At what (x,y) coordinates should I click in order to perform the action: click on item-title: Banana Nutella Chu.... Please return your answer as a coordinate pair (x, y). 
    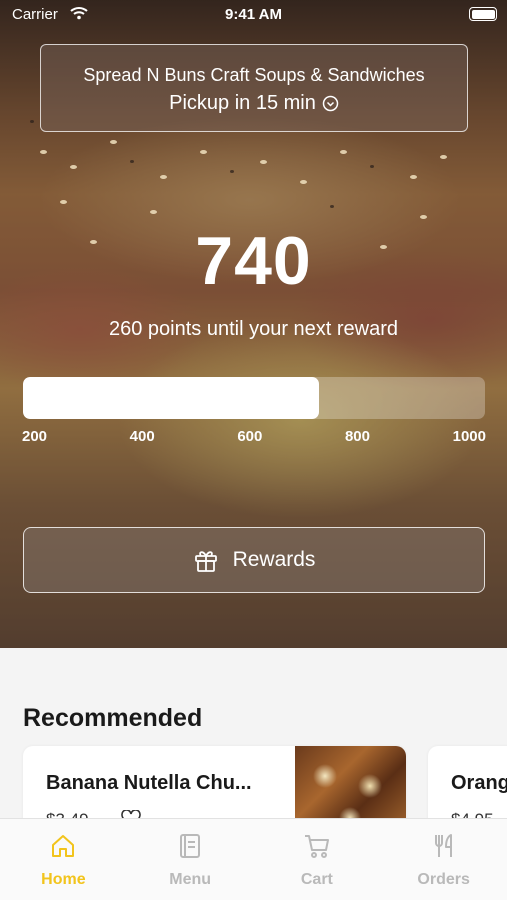
    Looking at the image, I should click on (149, 783).